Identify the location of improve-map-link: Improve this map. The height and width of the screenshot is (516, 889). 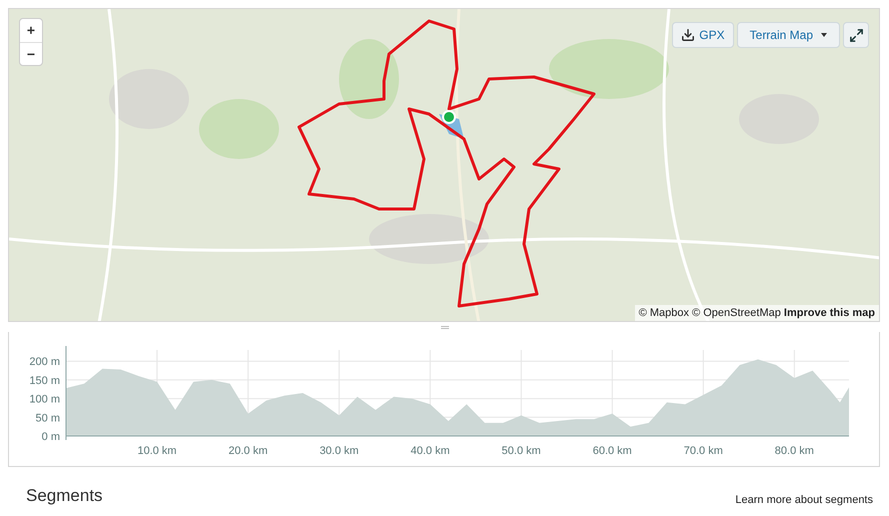
(829, 312).